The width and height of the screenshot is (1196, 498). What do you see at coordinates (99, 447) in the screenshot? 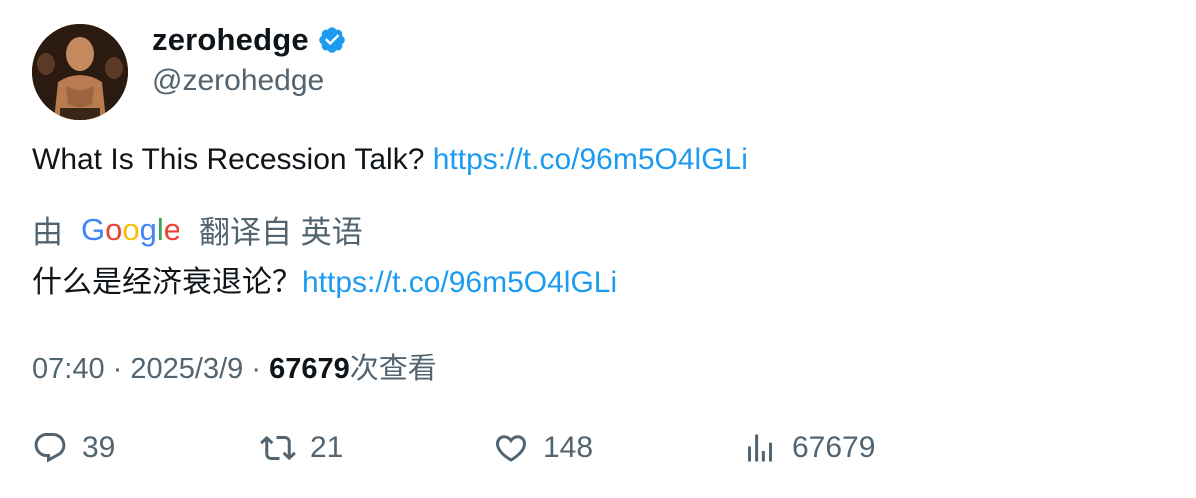
I see `reply-count: 39` at bounding box center [99, 447].